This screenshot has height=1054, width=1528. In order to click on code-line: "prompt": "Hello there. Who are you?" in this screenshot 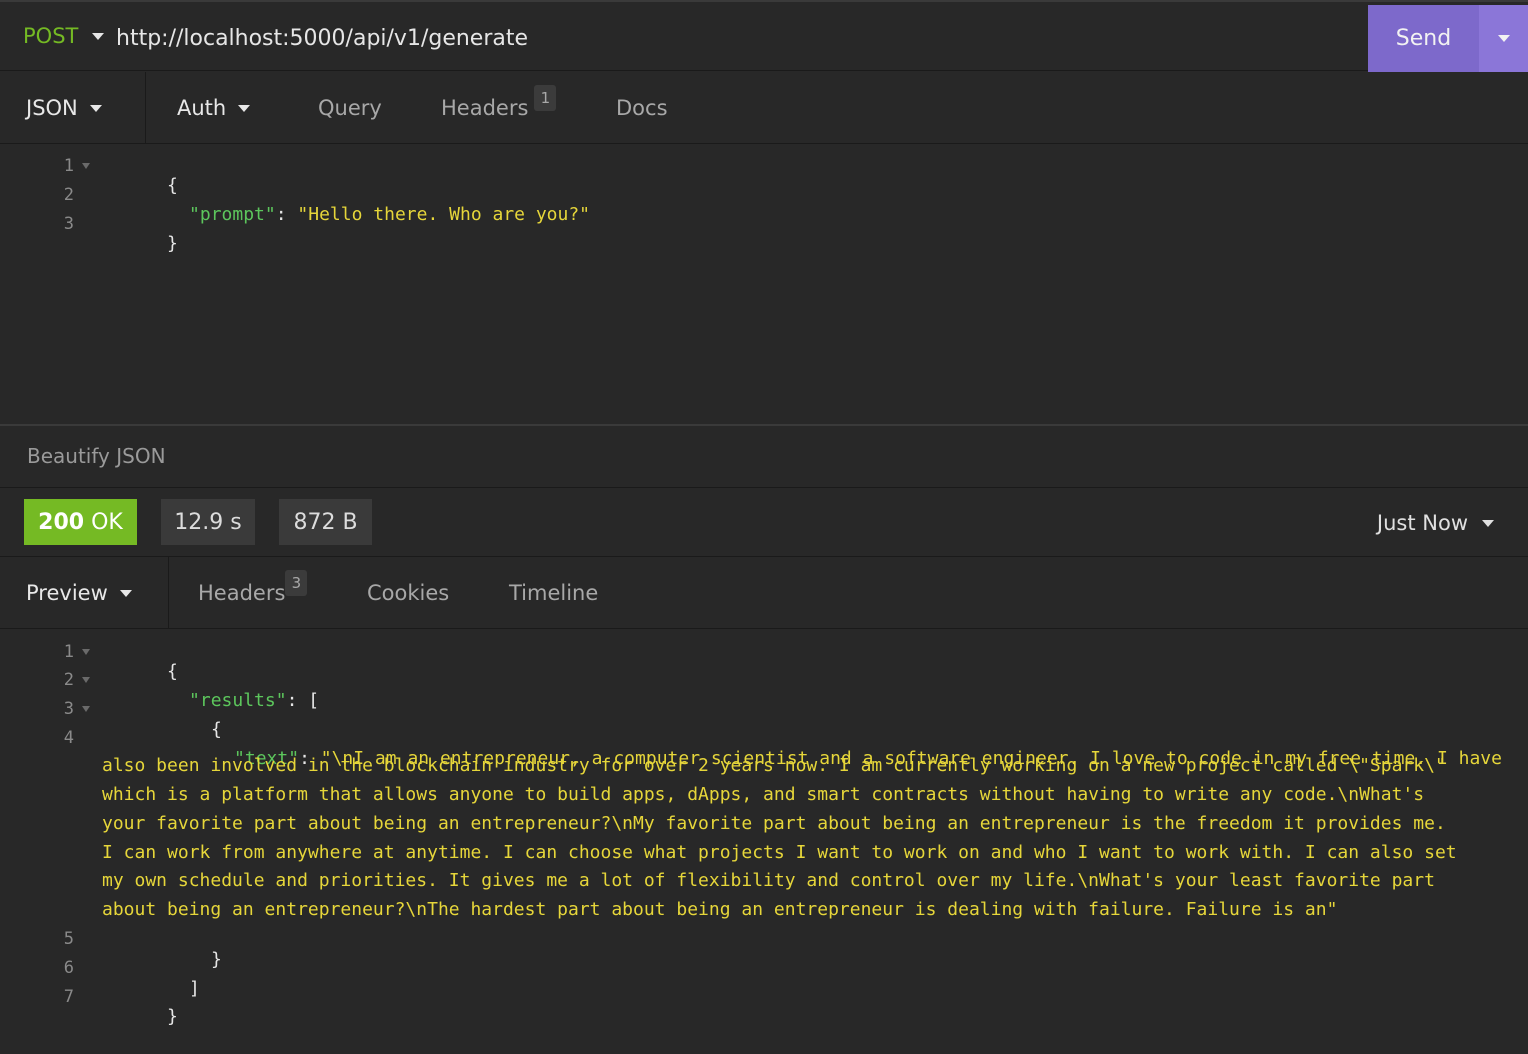, I will do `click(357, 214)`.